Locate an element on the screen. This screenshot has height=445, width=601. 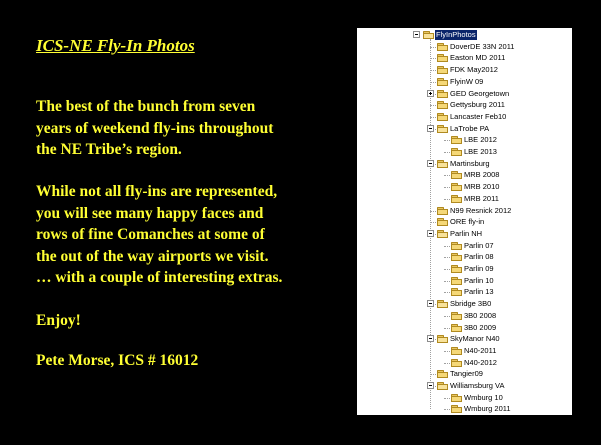
tree-item-label: LaTrobe PA is located at coordinates (470, 128).